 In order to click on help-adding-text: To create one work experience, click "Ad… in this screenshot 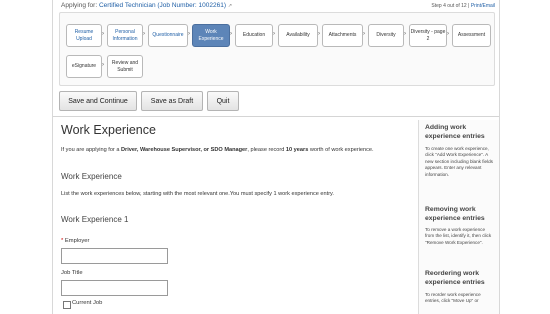, I will do `click(459, 161)`.